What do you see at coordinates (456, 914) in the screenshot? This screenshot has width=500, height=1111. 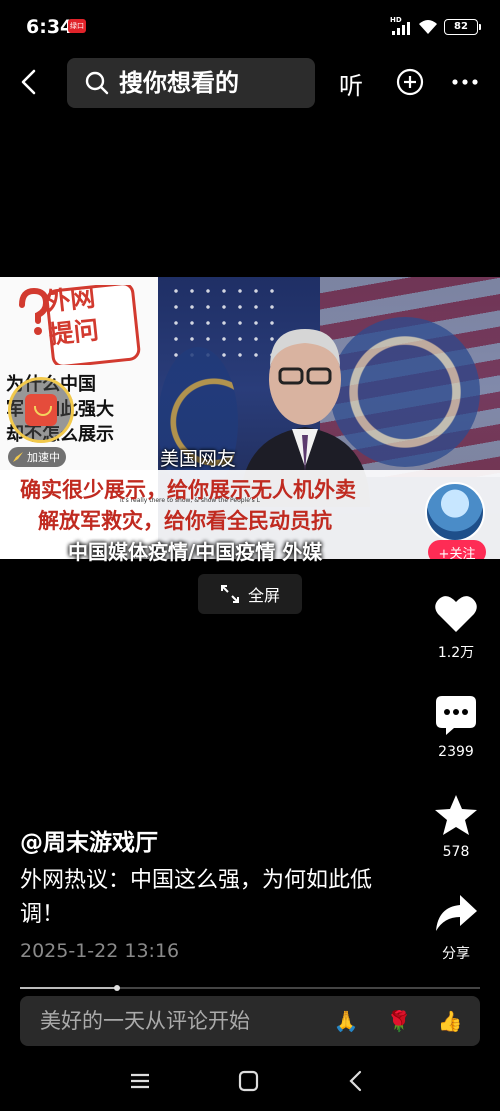 I see `share-icon` at bounding box center [456, 914].